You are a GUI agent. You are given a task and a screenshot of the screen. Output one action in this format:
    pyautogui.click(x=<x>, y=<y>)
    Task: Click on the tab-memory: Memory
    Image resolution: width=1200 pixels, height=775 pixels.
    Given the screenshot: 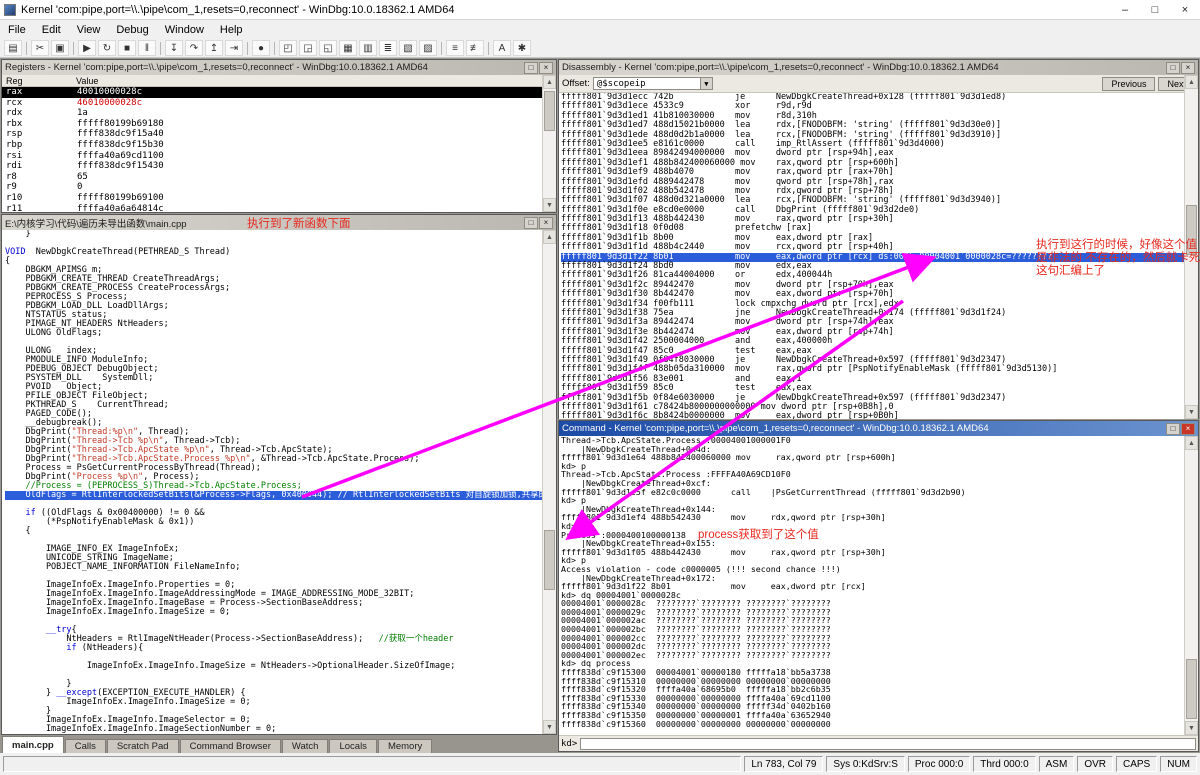 What is the action you would take?
    pyautogui.click(x=405, y=746)
    